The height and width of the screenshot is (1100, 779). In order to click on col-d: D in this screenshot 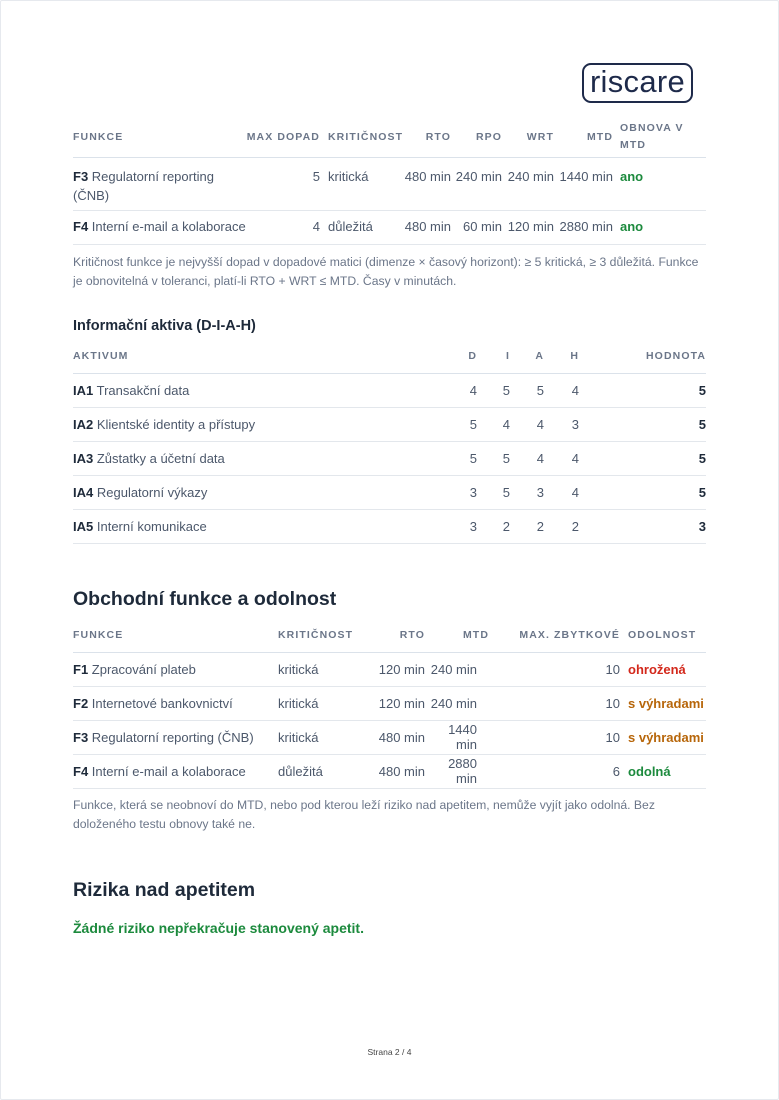, I will do `click(470, 357)`.